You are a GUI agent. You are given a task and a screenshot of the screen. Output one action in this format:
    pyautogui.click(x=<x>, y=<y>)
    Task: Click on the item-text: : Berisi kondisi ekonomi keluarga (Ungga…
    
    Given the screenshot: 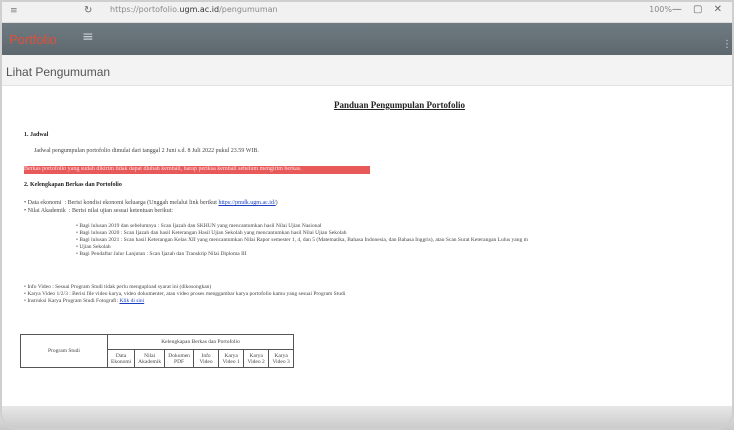 What is the action you would take?
    pyautogui.click(x=140, y=203)
    